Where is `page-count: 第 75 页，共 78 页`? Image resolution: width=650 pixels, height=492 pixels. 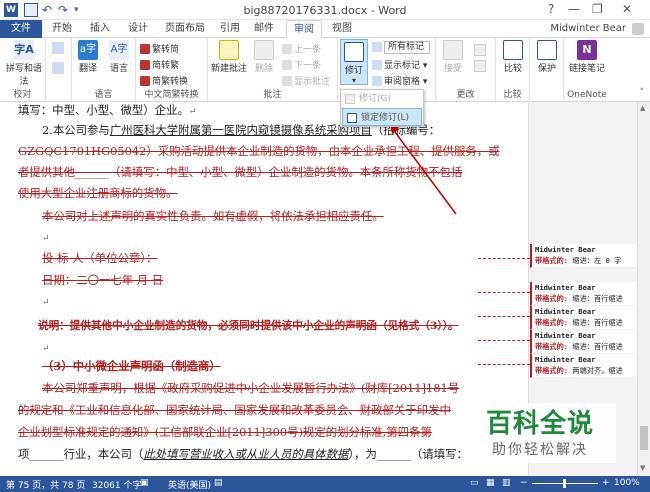
page-count: 第 75 页，共 78 页 is located at coordinates (45, 484).